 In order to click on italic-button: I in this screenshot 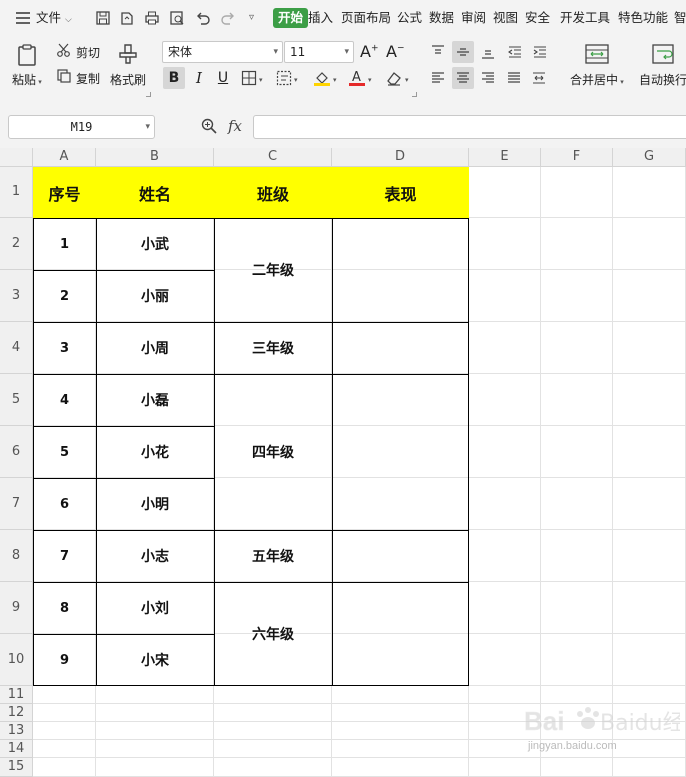, I will do `click(199, 78)`.